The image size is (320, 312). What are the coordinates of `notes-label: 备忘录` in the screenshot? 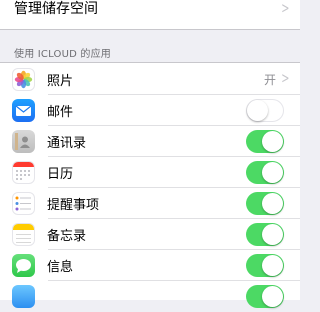 It's located at (67, 236).